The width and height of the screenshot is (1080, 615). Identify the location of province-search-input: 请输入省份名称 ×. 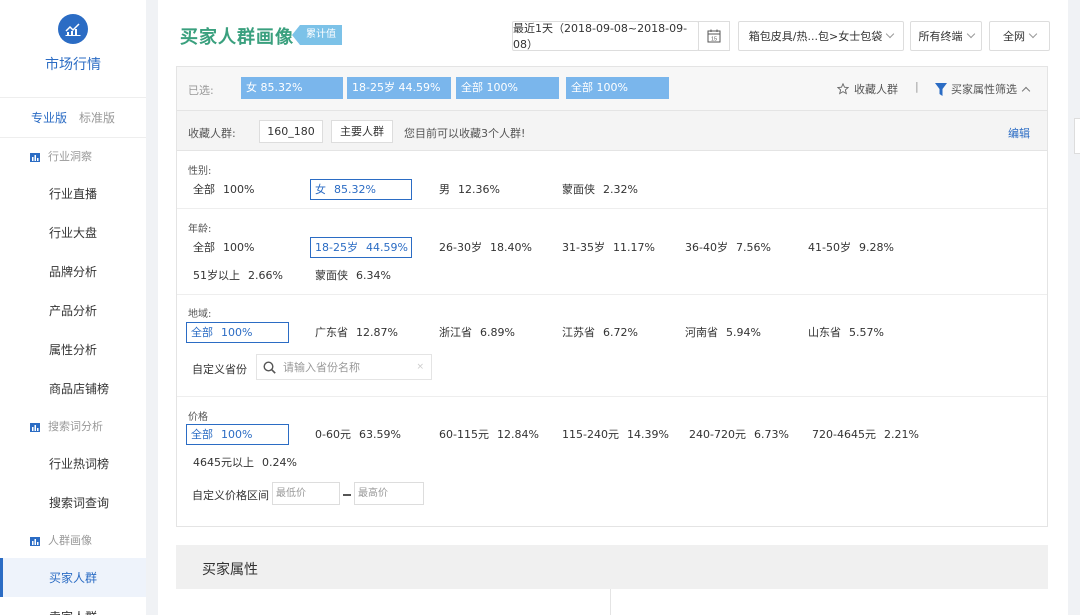
(344, 367).